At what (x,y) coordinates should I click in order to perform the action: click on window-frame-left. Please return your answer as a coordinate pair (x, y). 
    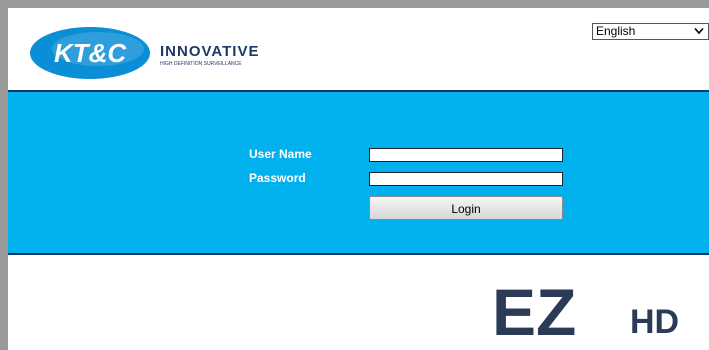
    Looking at the image, I should click on (4, 175).